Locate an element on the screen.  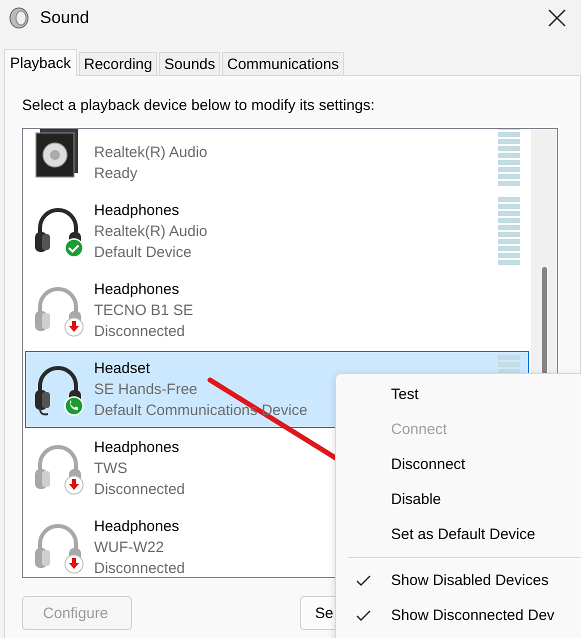
device-status: Default Device is located at coordinates (143, 253).